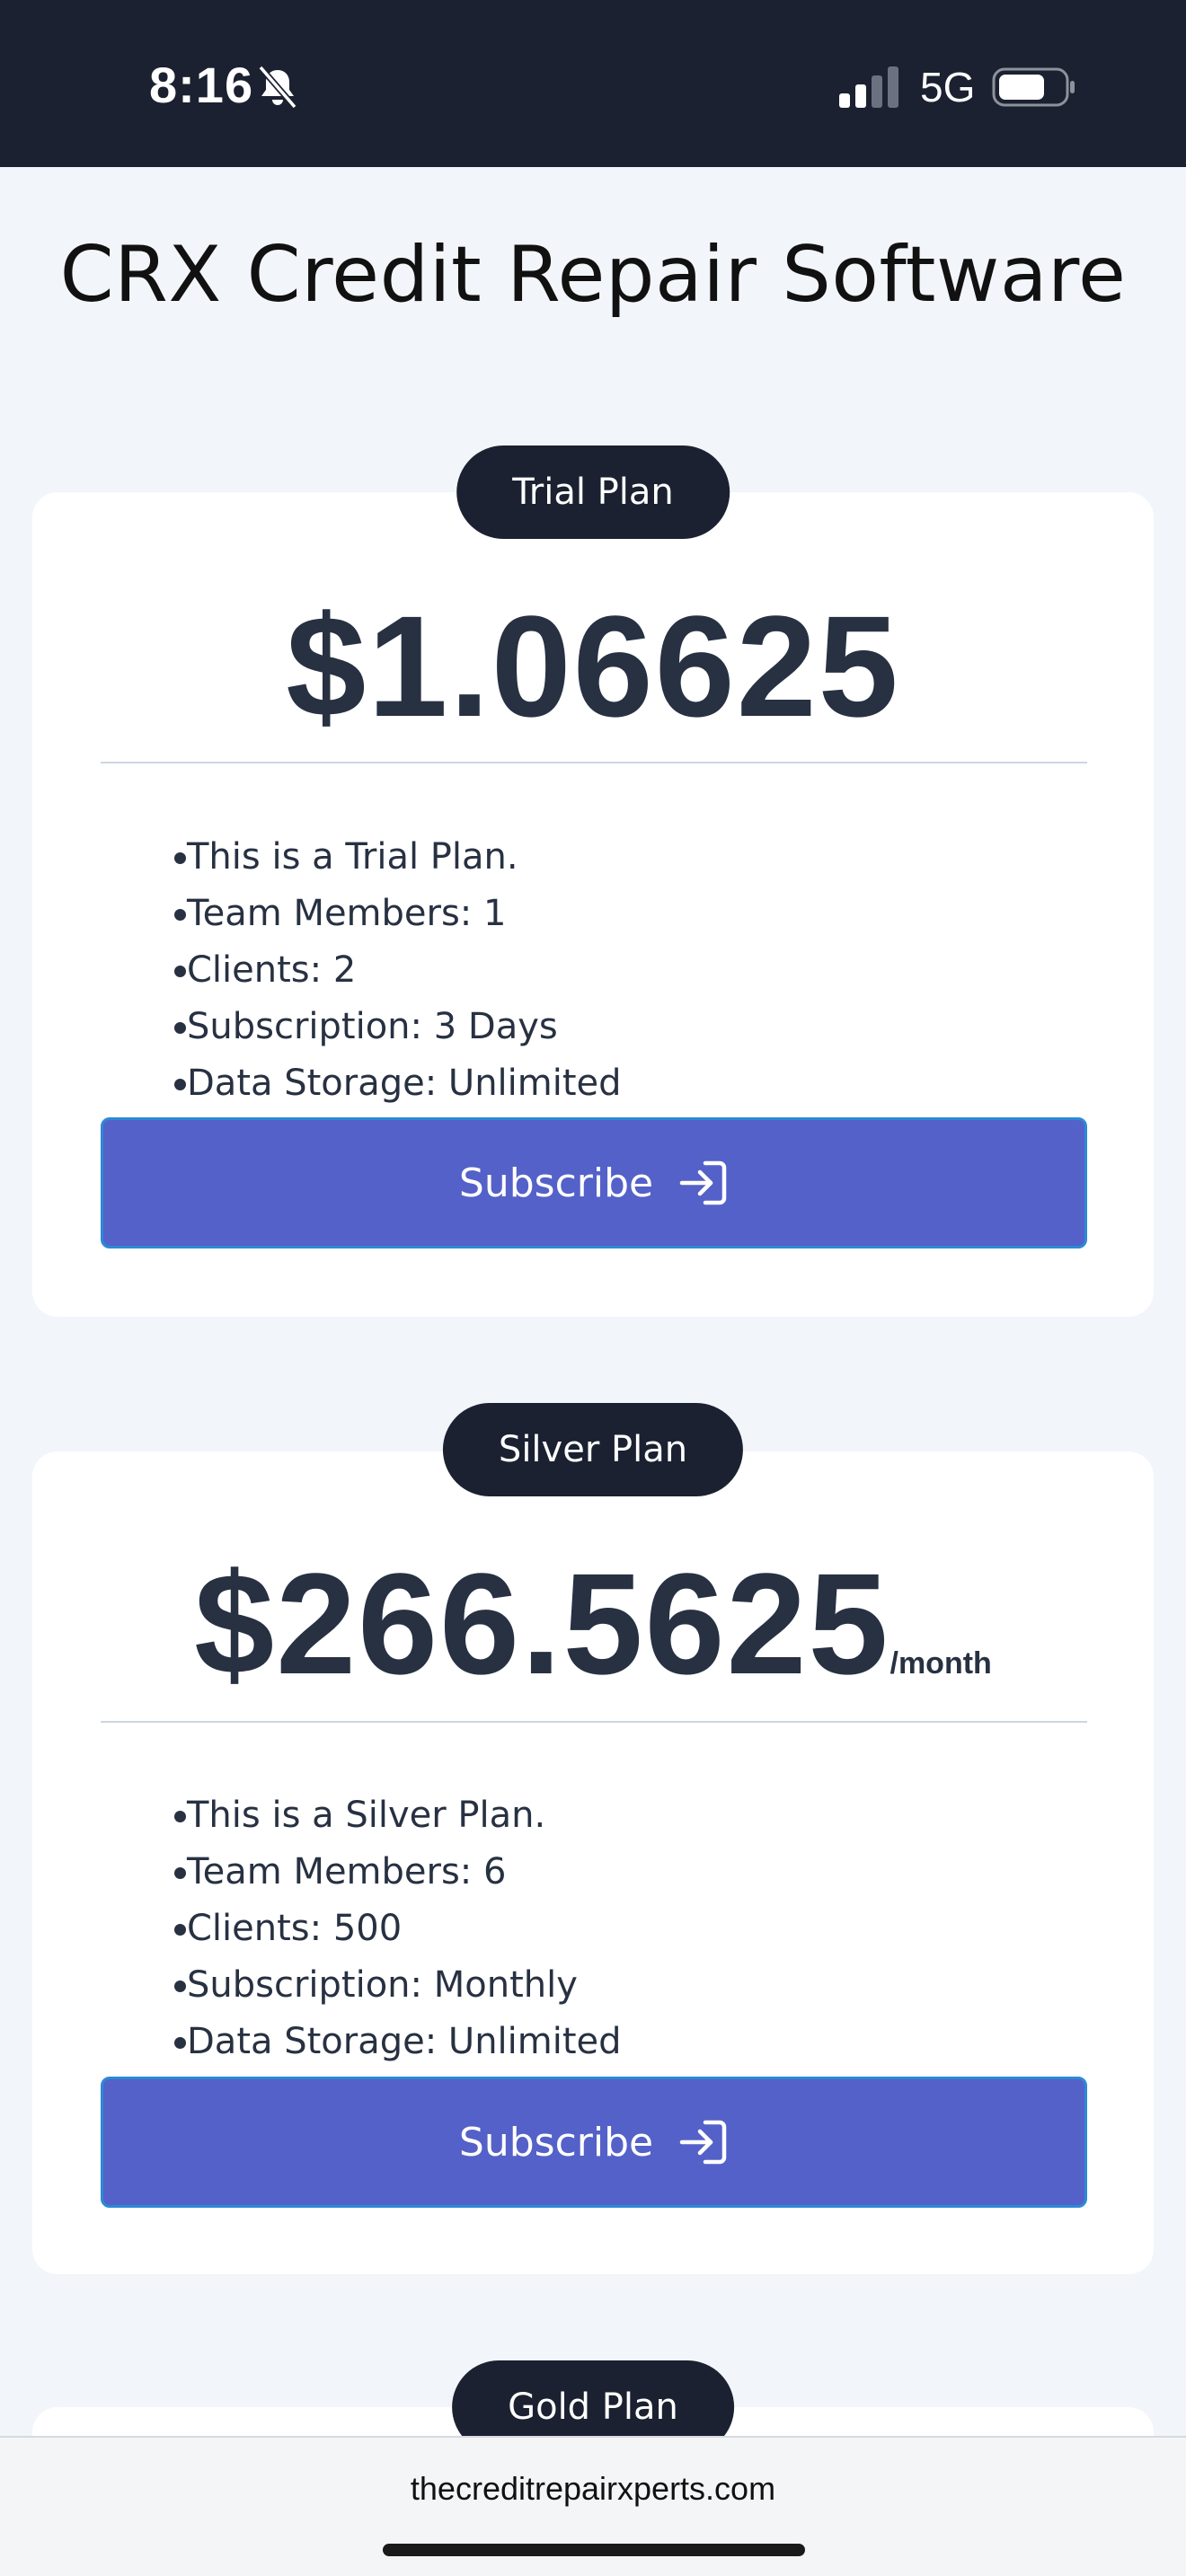 The height and width of the screenshot is (2576, 1186). Describe the element at coordinates (593, 2489) in the screenshot. I see `url-text: thecreditrepairxperts.com` at that location.